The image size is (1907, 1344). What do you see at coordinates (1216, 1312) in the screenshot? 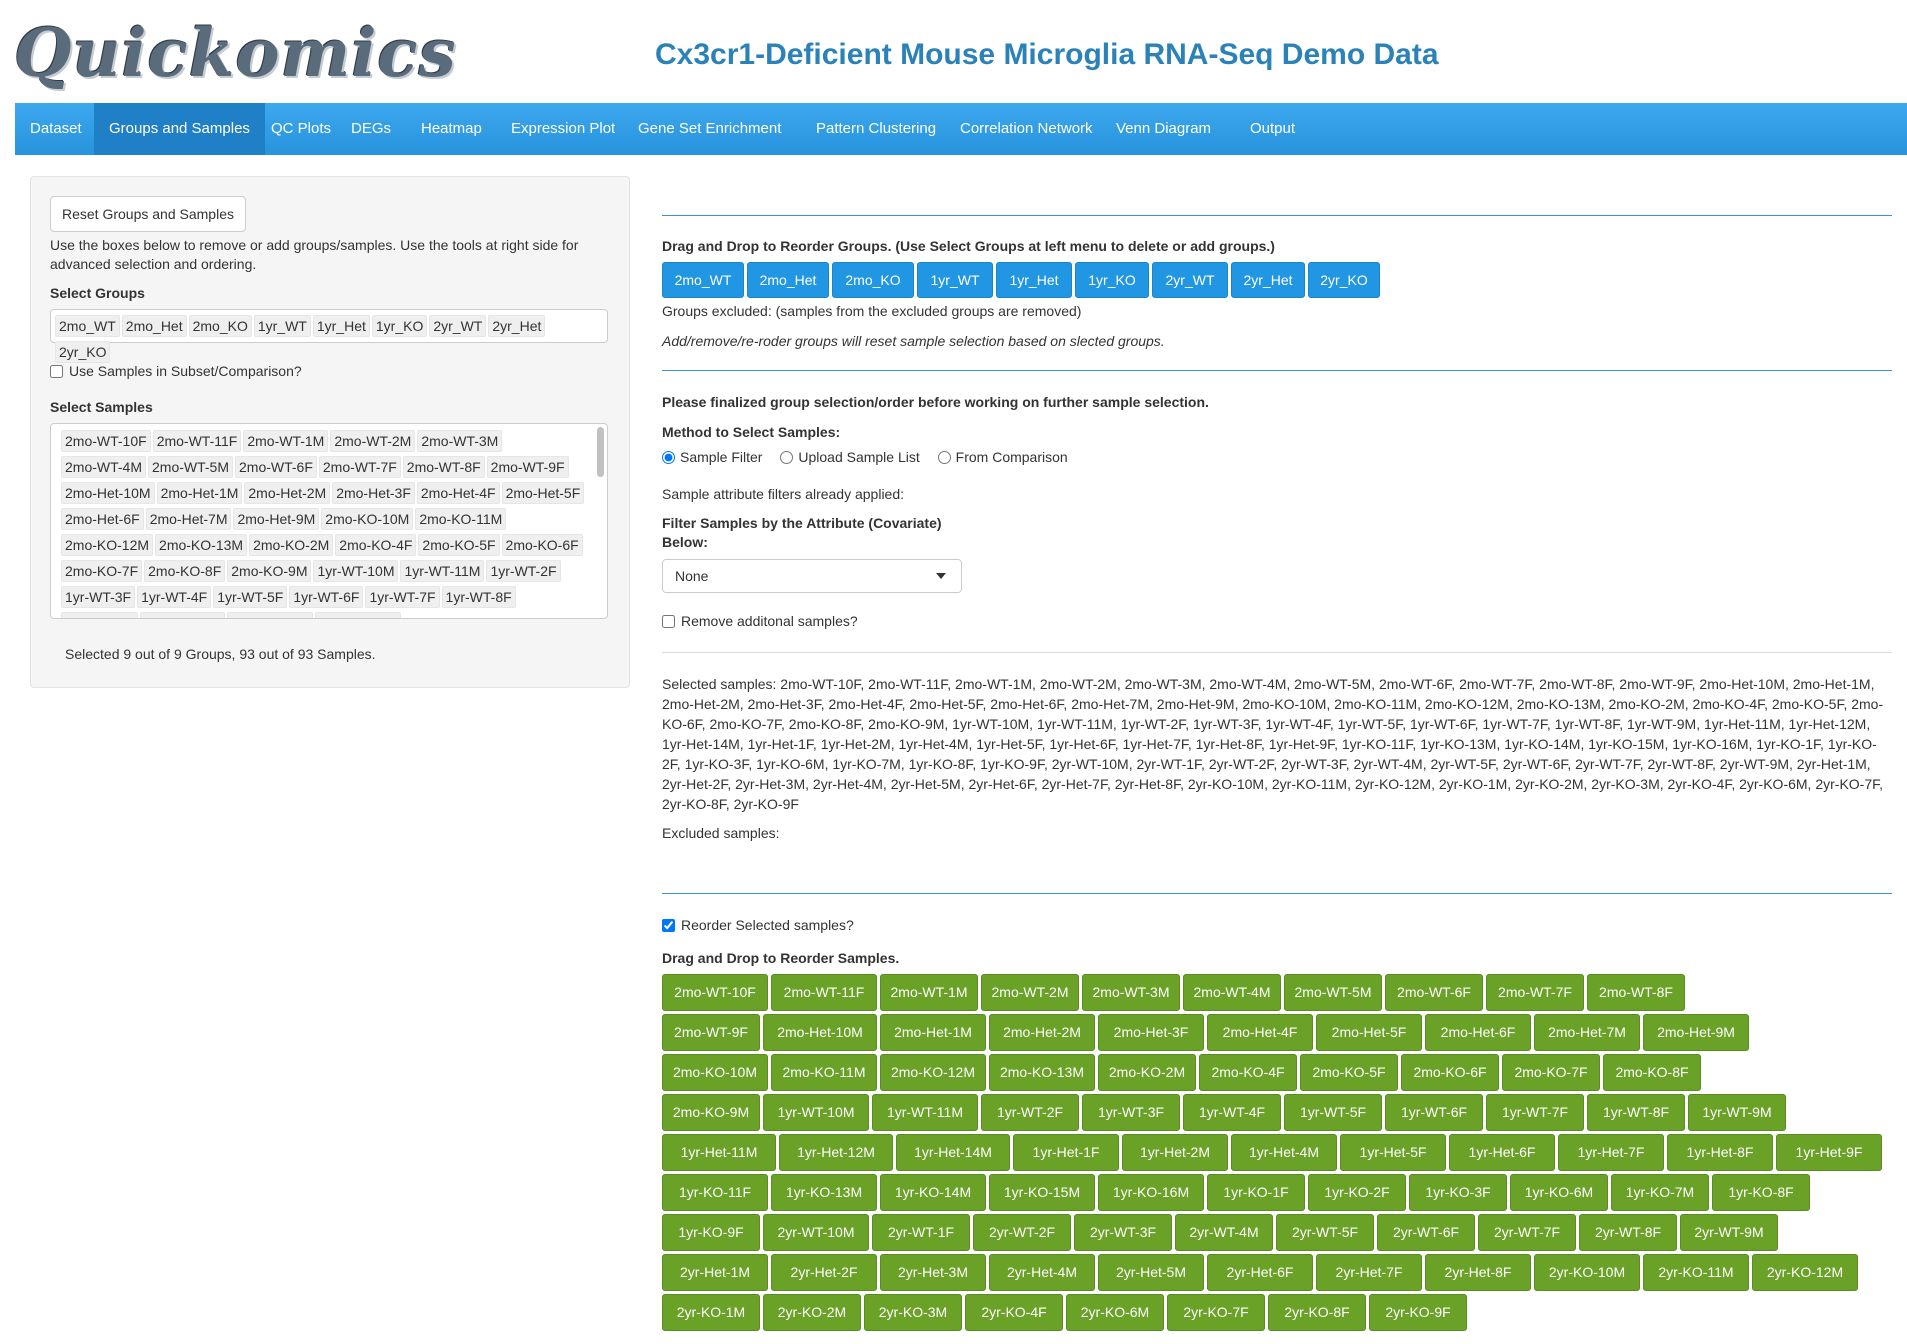
I see `sample-order-button: 2yr-KO-7F` at bounding box center [1216, 1312].